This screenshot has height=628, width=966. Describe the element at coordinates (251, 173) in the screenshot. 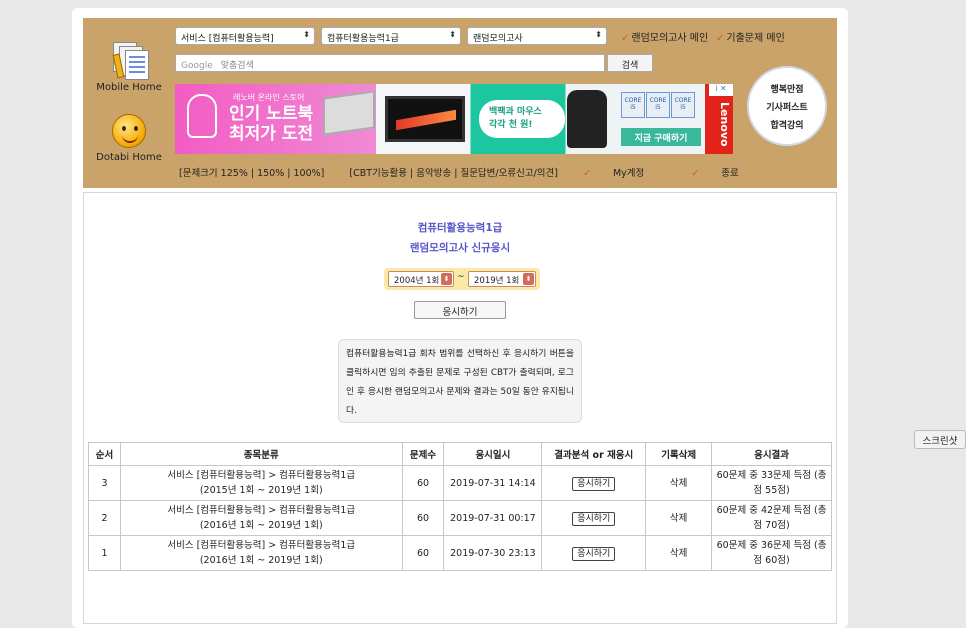

I see `font-size-links: [문제크기 125% | 150% | 100%]` at that location.